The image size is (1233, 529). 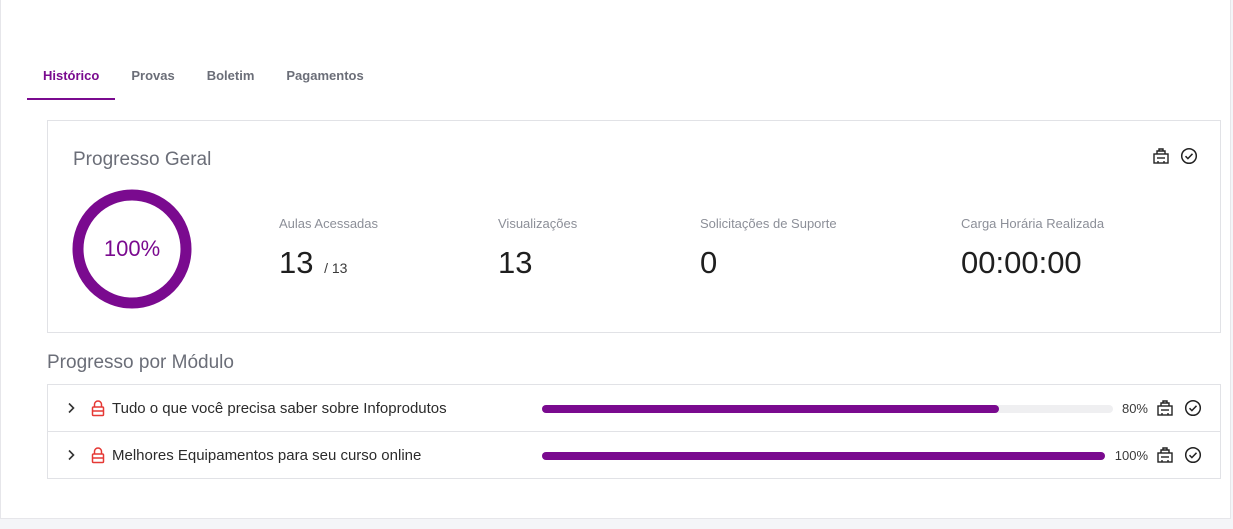 I want to click on card-actions, so click(x=1175, y=156).